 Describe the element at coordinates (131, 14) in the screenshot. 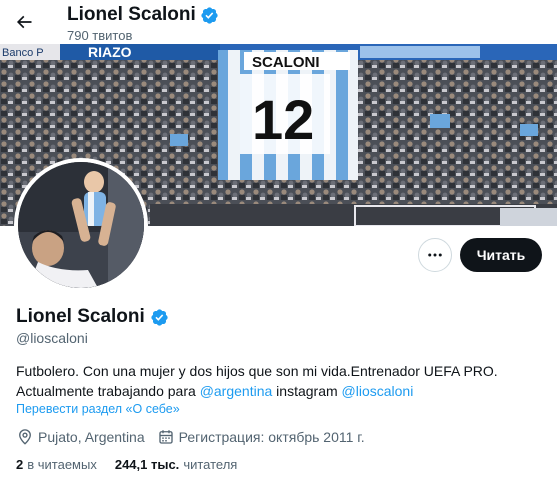

I see `header-name: Lionel Scaloni` at that location.